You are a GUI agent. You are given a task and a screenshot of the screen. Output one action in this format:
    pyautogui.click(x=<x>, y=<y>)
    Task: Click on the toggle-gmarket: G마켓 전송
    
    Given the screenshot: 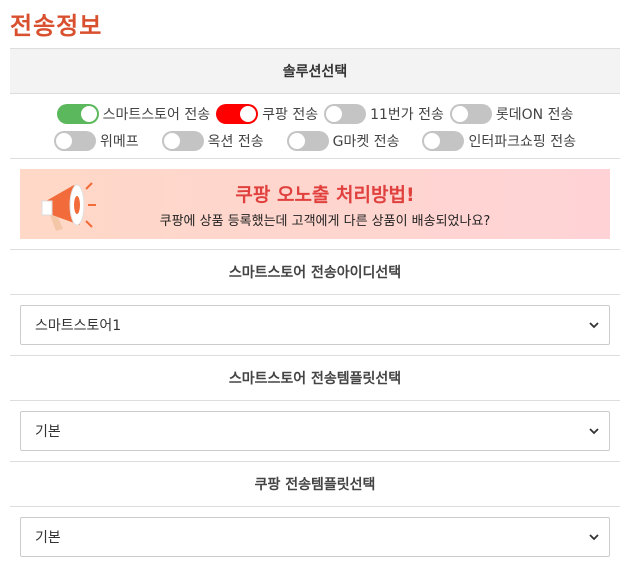 What is the action you would take?
    pyautogui.click(x=343, y=140)
    